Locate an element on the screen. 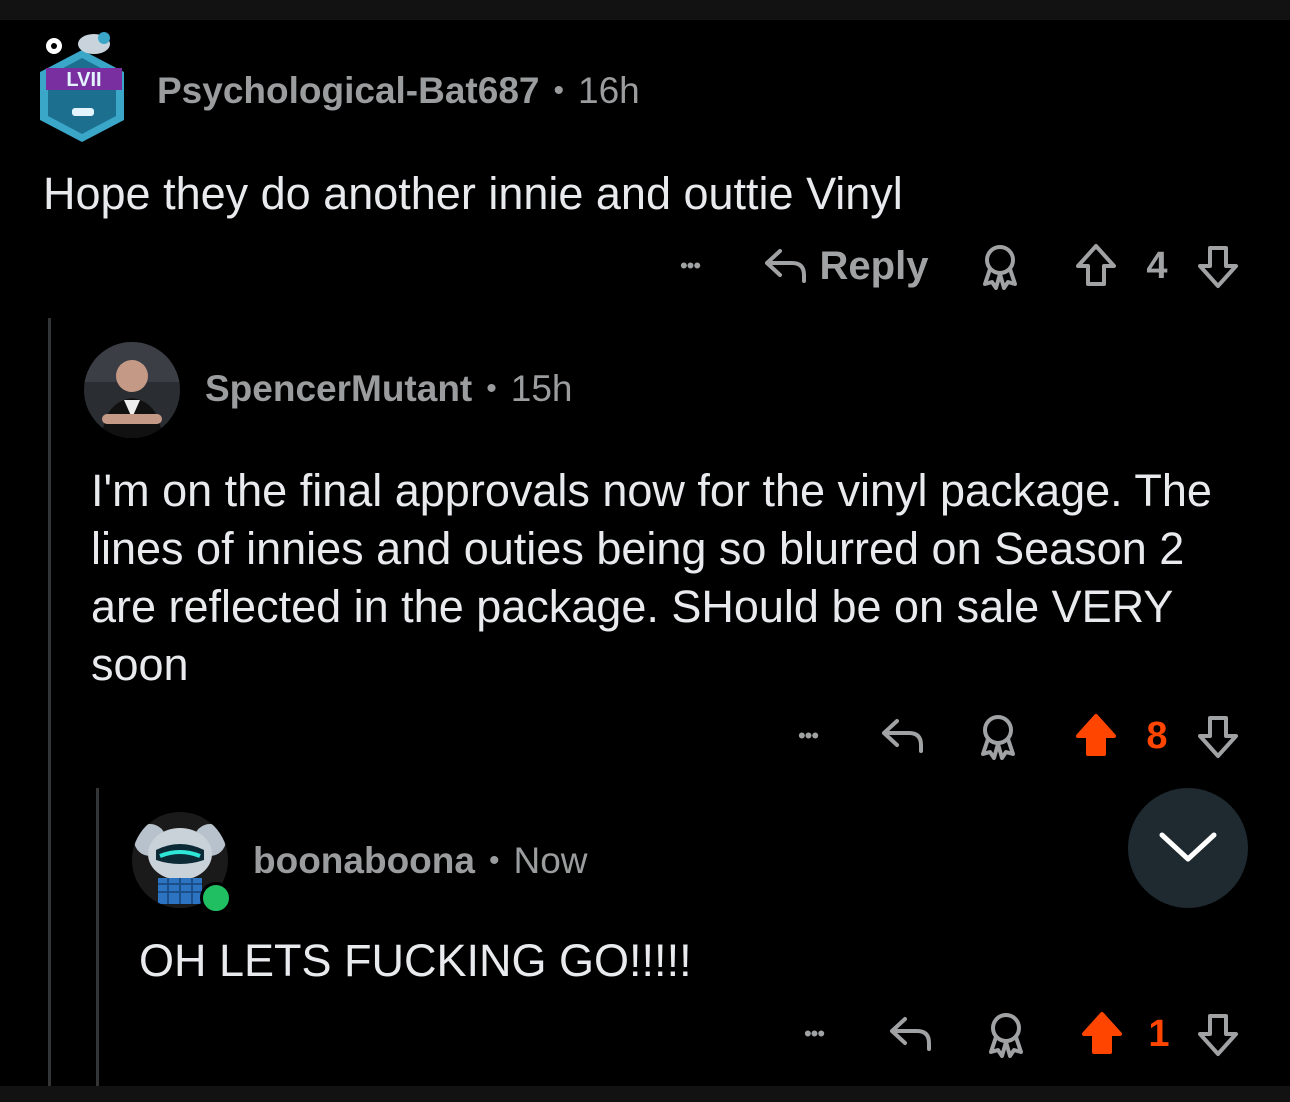  username: boonaboona is located at coordinates (364, 861).